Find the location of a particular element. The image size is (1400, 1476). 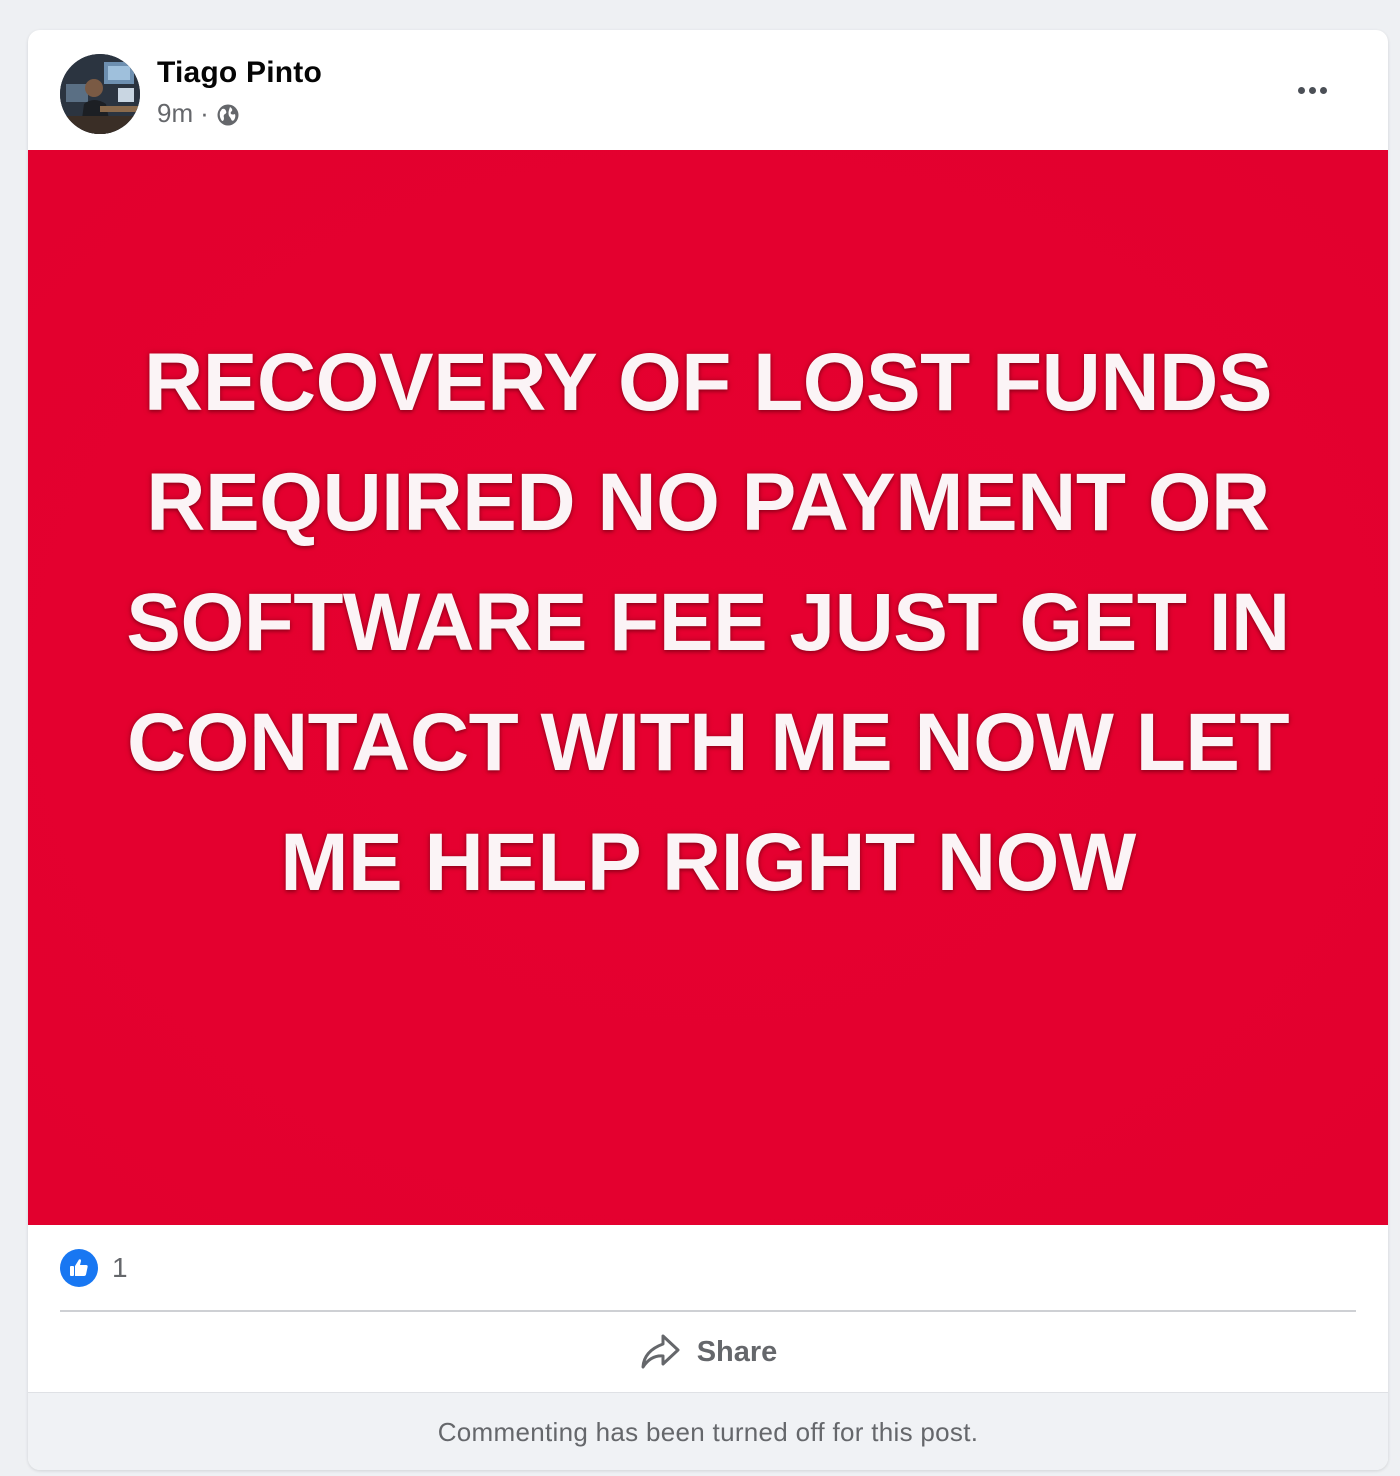

share-label: Share is located at coordinates (737, 1351).